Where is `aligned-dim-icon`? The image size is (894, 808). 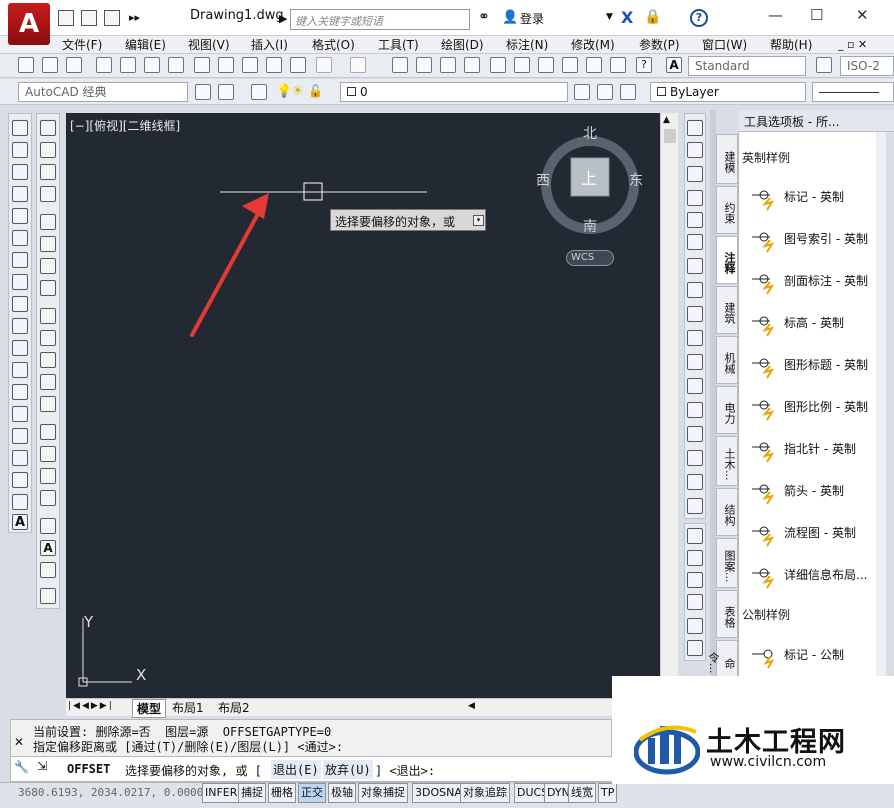 aligned-dim-icon is located at coordinates (695, 150).